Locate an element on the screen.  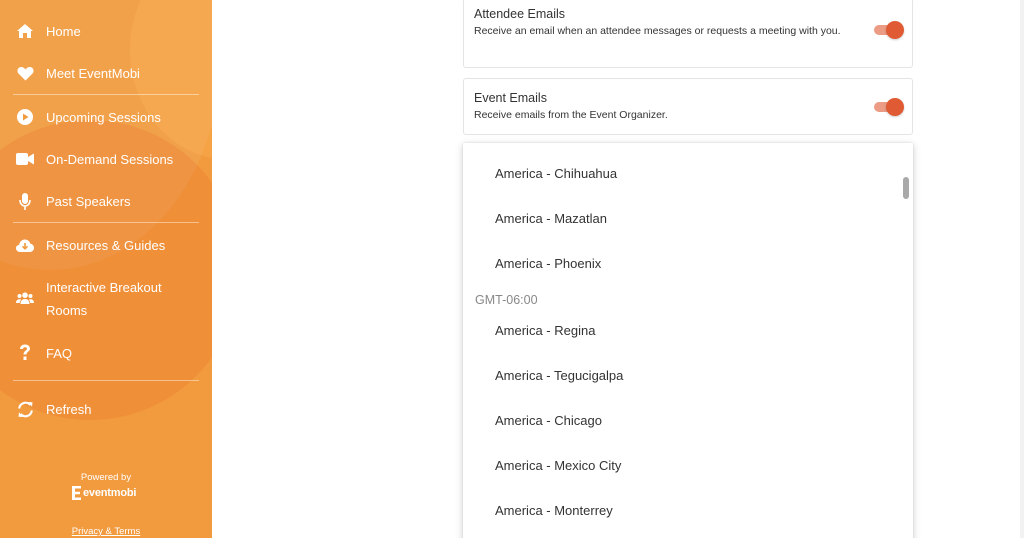
sidebar-item-label: Refresh is located at coordinates (69, 409).